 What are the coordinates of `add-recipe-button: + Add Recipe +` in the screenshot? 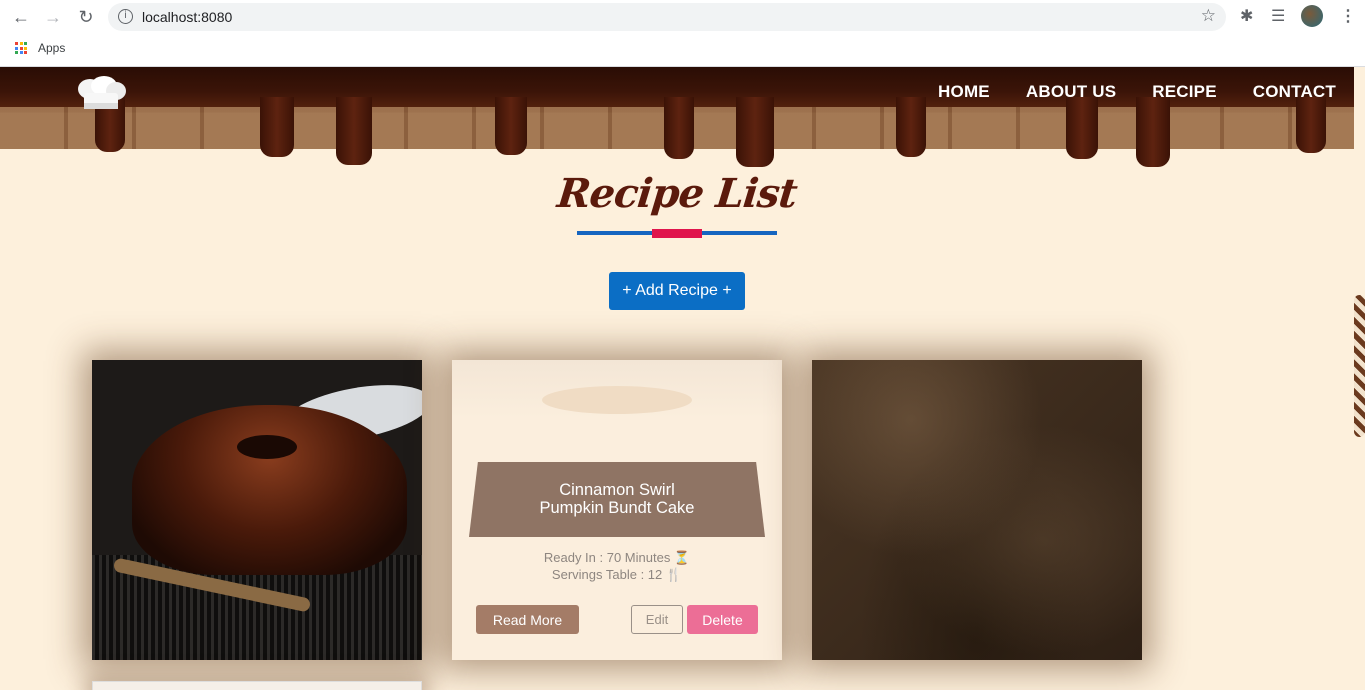 It's located at (677, 291).